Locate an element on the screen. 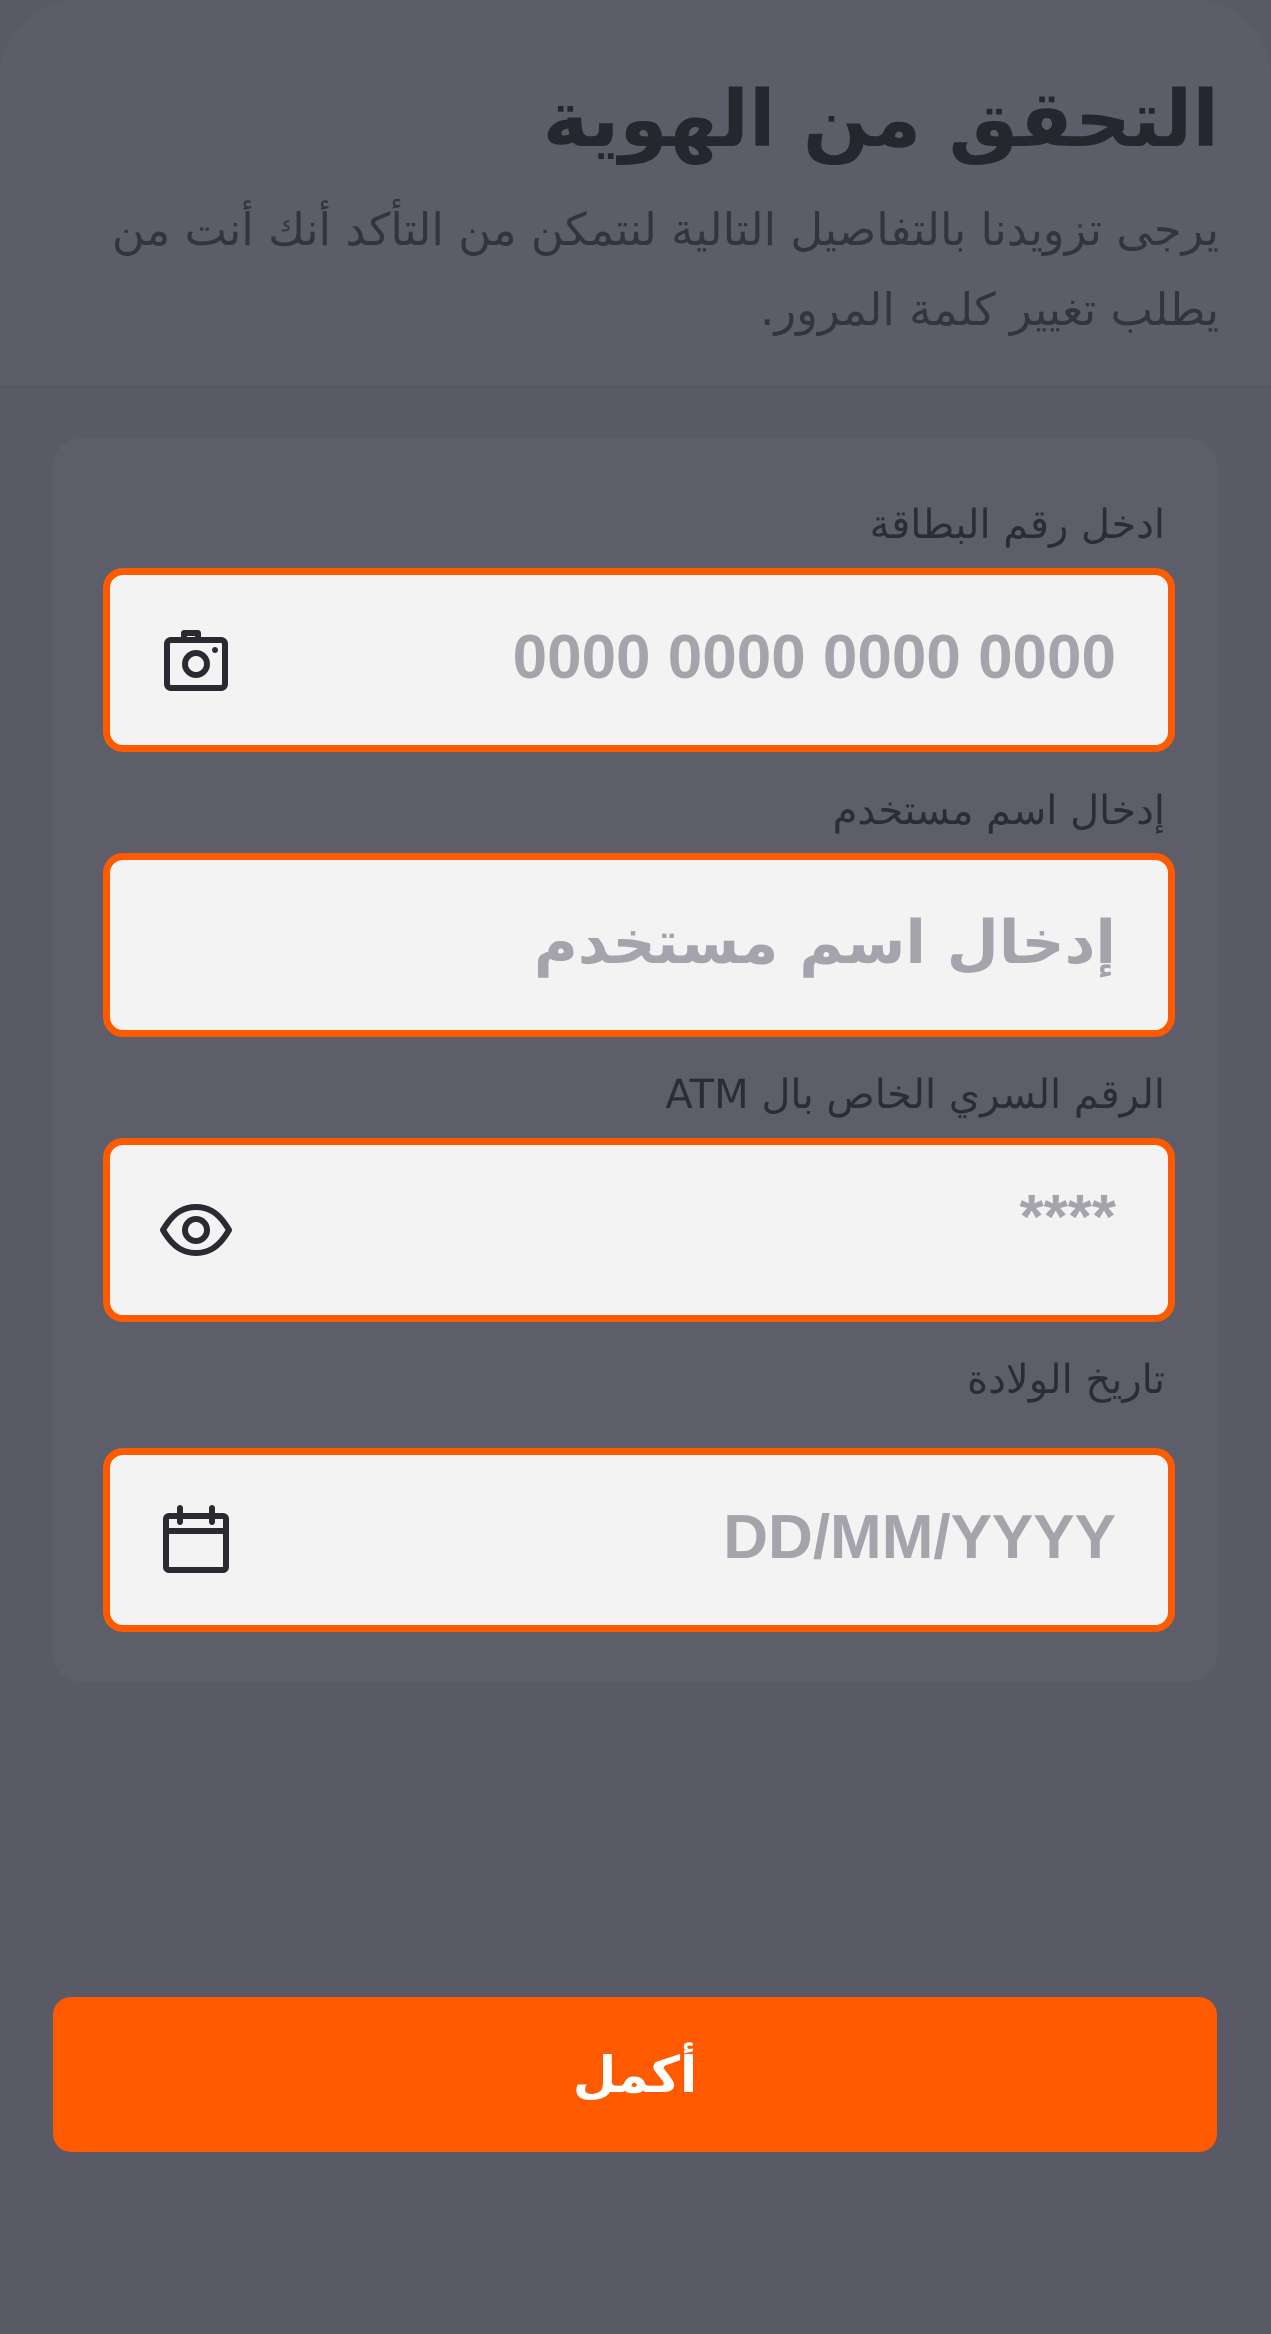 This screenshot has width=1271, height=2334. username-field: إدخال اسم مستخدم is located at coordinates (639, 945).